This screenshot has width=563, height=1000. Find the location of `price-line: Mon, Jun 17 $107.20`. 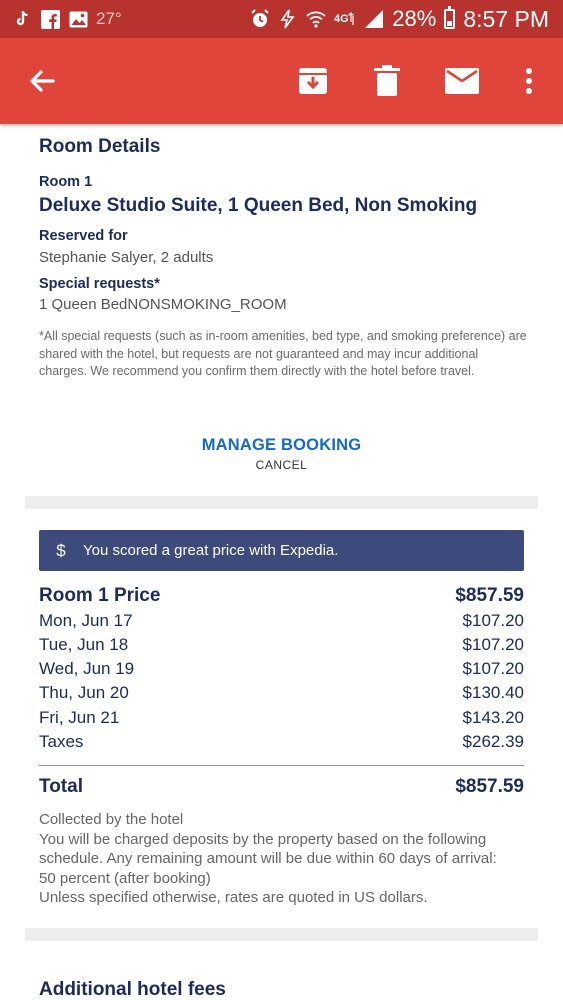

price-line: Mon, Jun 17 $107.20 is located at coordinates (281, 621).